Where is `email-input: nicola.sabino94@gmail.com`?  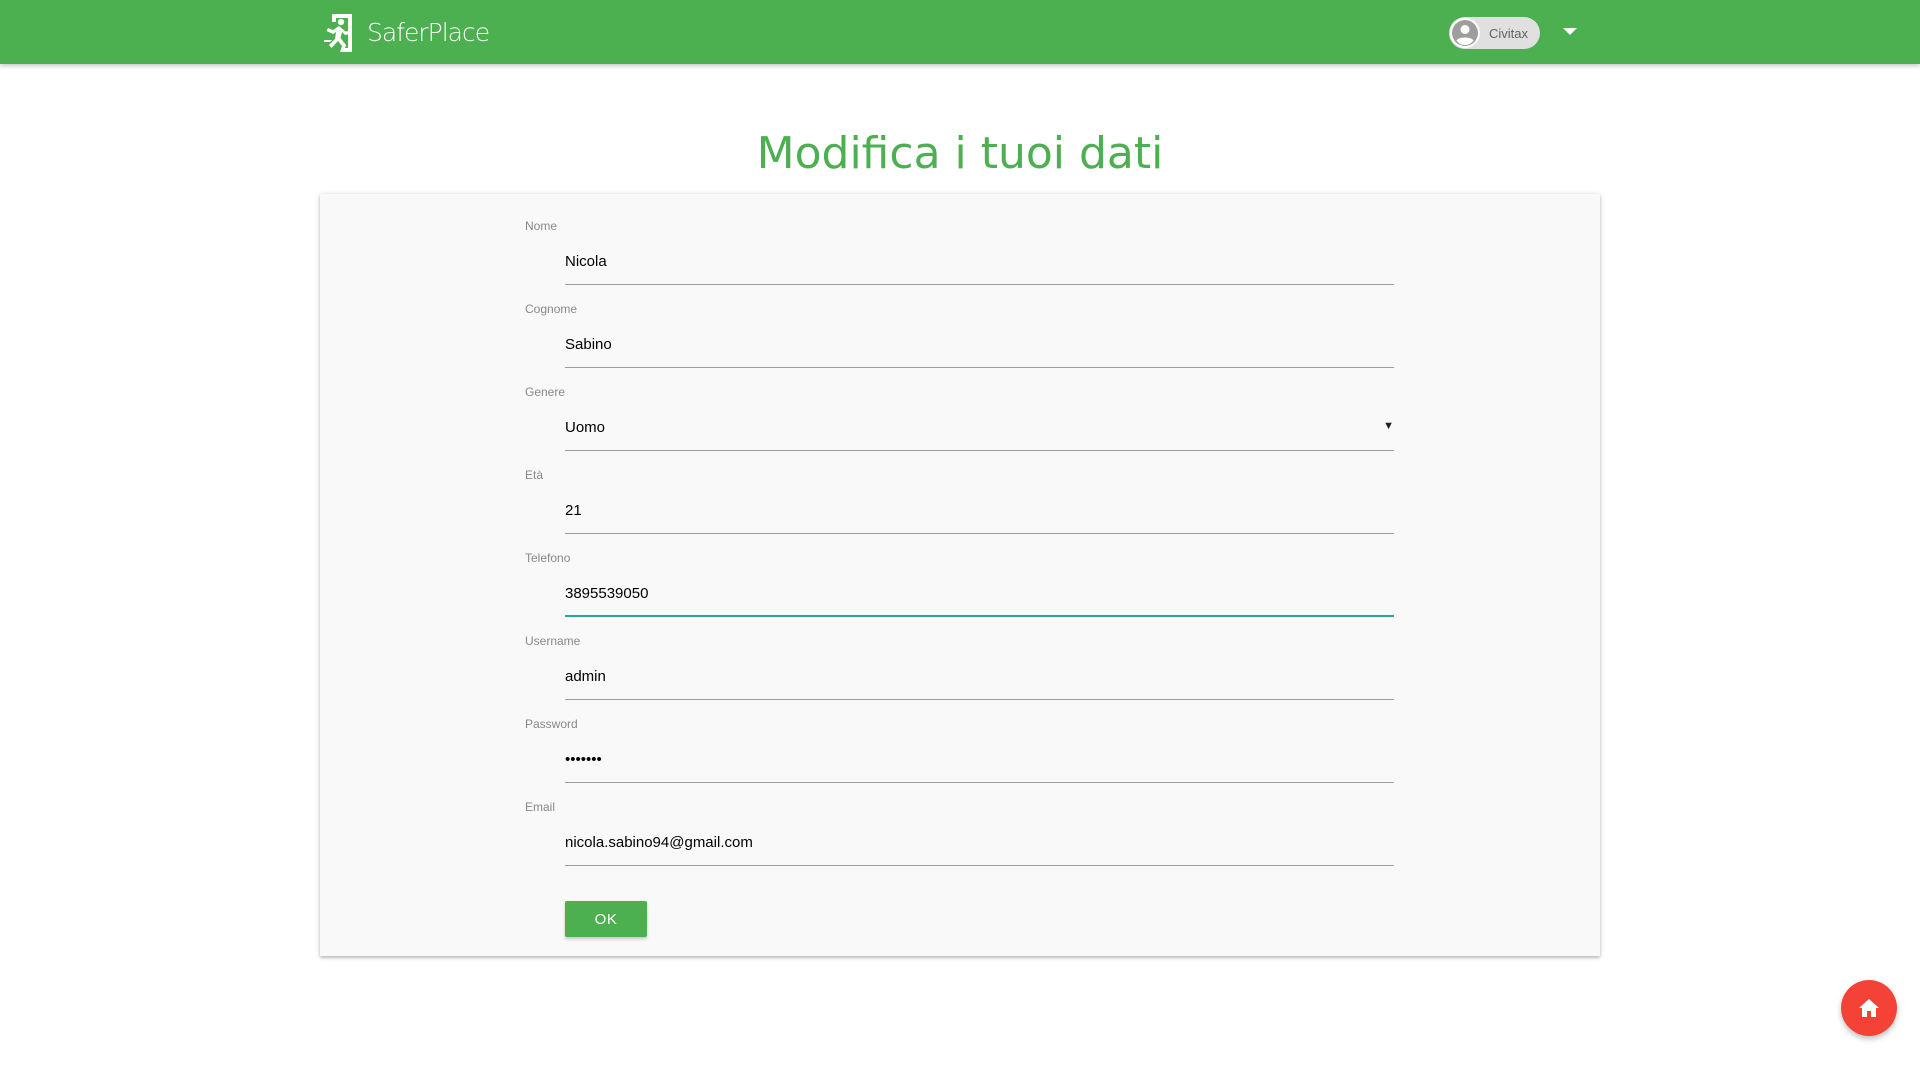
email-input: nicola.sabino94@gmail.com is located at coordinates (979, 843).